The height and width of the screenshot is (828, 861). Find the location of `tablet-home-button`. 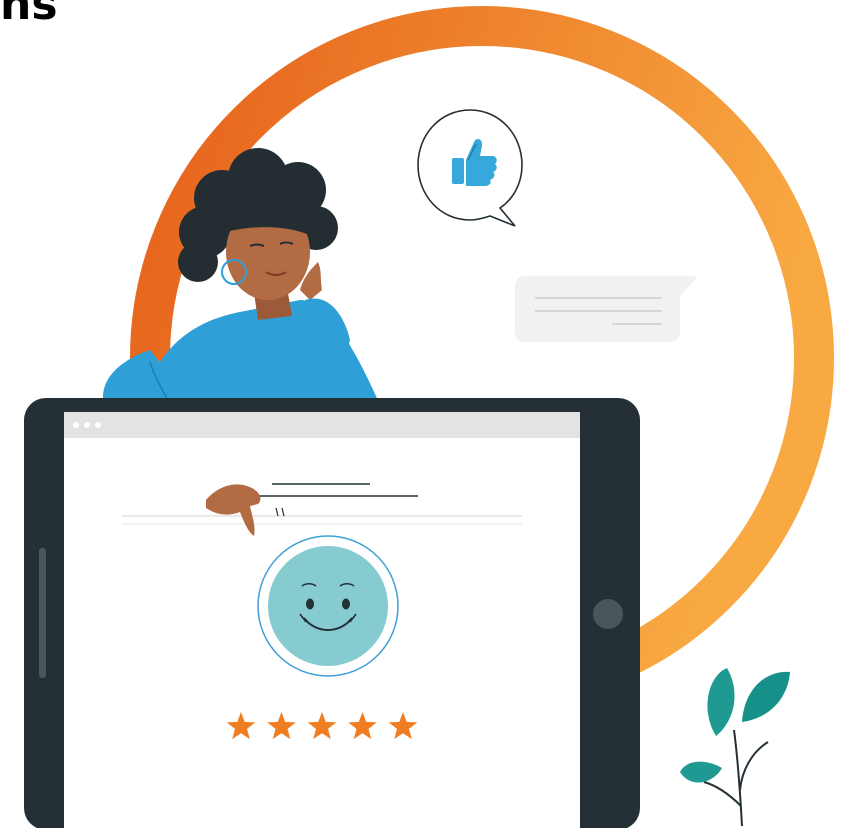

tablet-home-button is located at coordinates (608, 614).